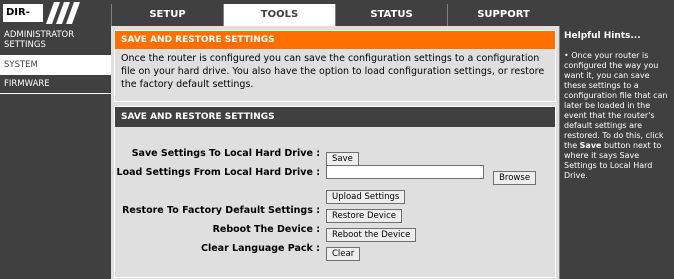  What do you see at coordinates (55, 152) in the screenshot?
I see `sidebar: ADMINISTRATOR SETTINGS SYSTEM FIRMWARE` at bounding box center [55, 152].